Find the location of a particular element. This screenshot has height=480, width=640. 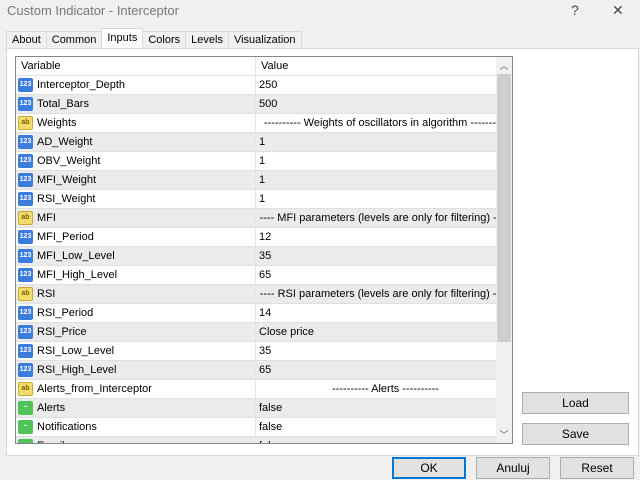

variable-name: RSI_Price is located at coordinates (62, 332).